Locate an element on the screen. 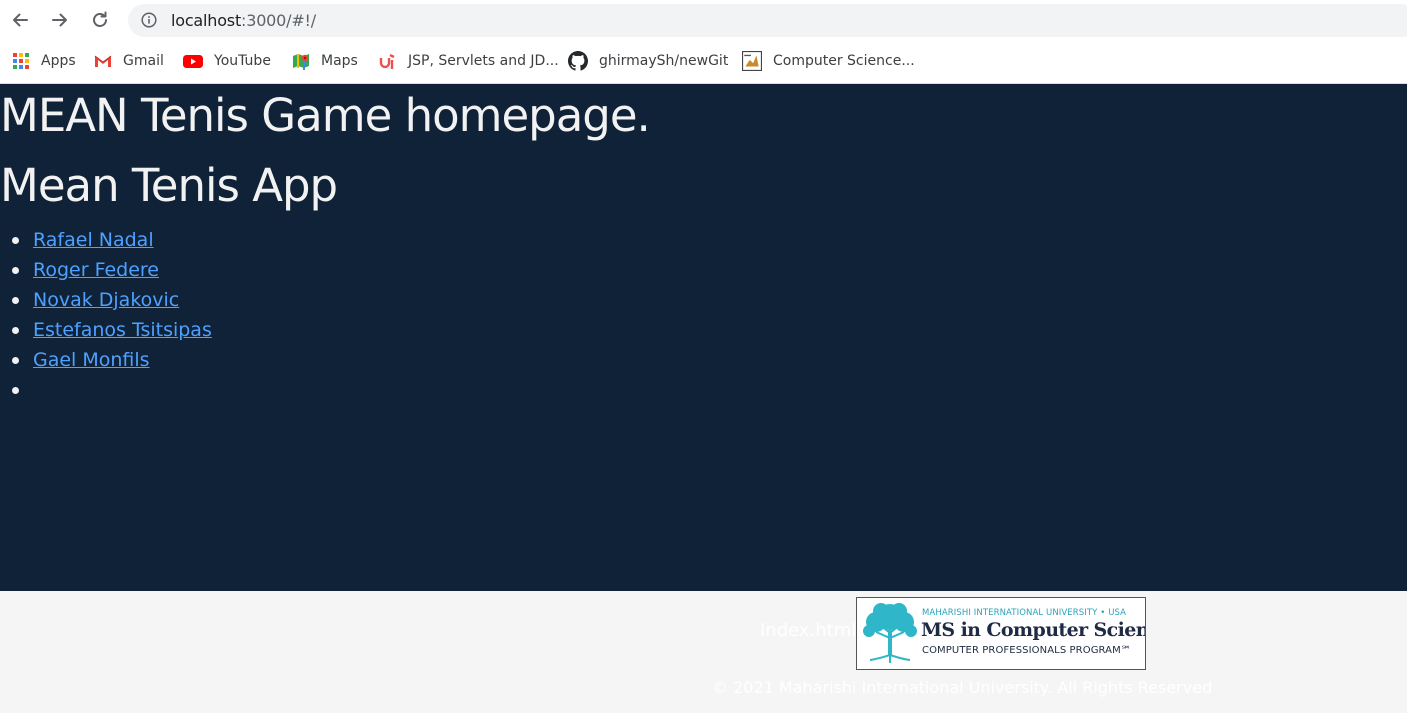 The width and height of the screenshot is (1407, 713). browser-toolbar: localhost:3000/#!/ is located at coordinates (703, 20).